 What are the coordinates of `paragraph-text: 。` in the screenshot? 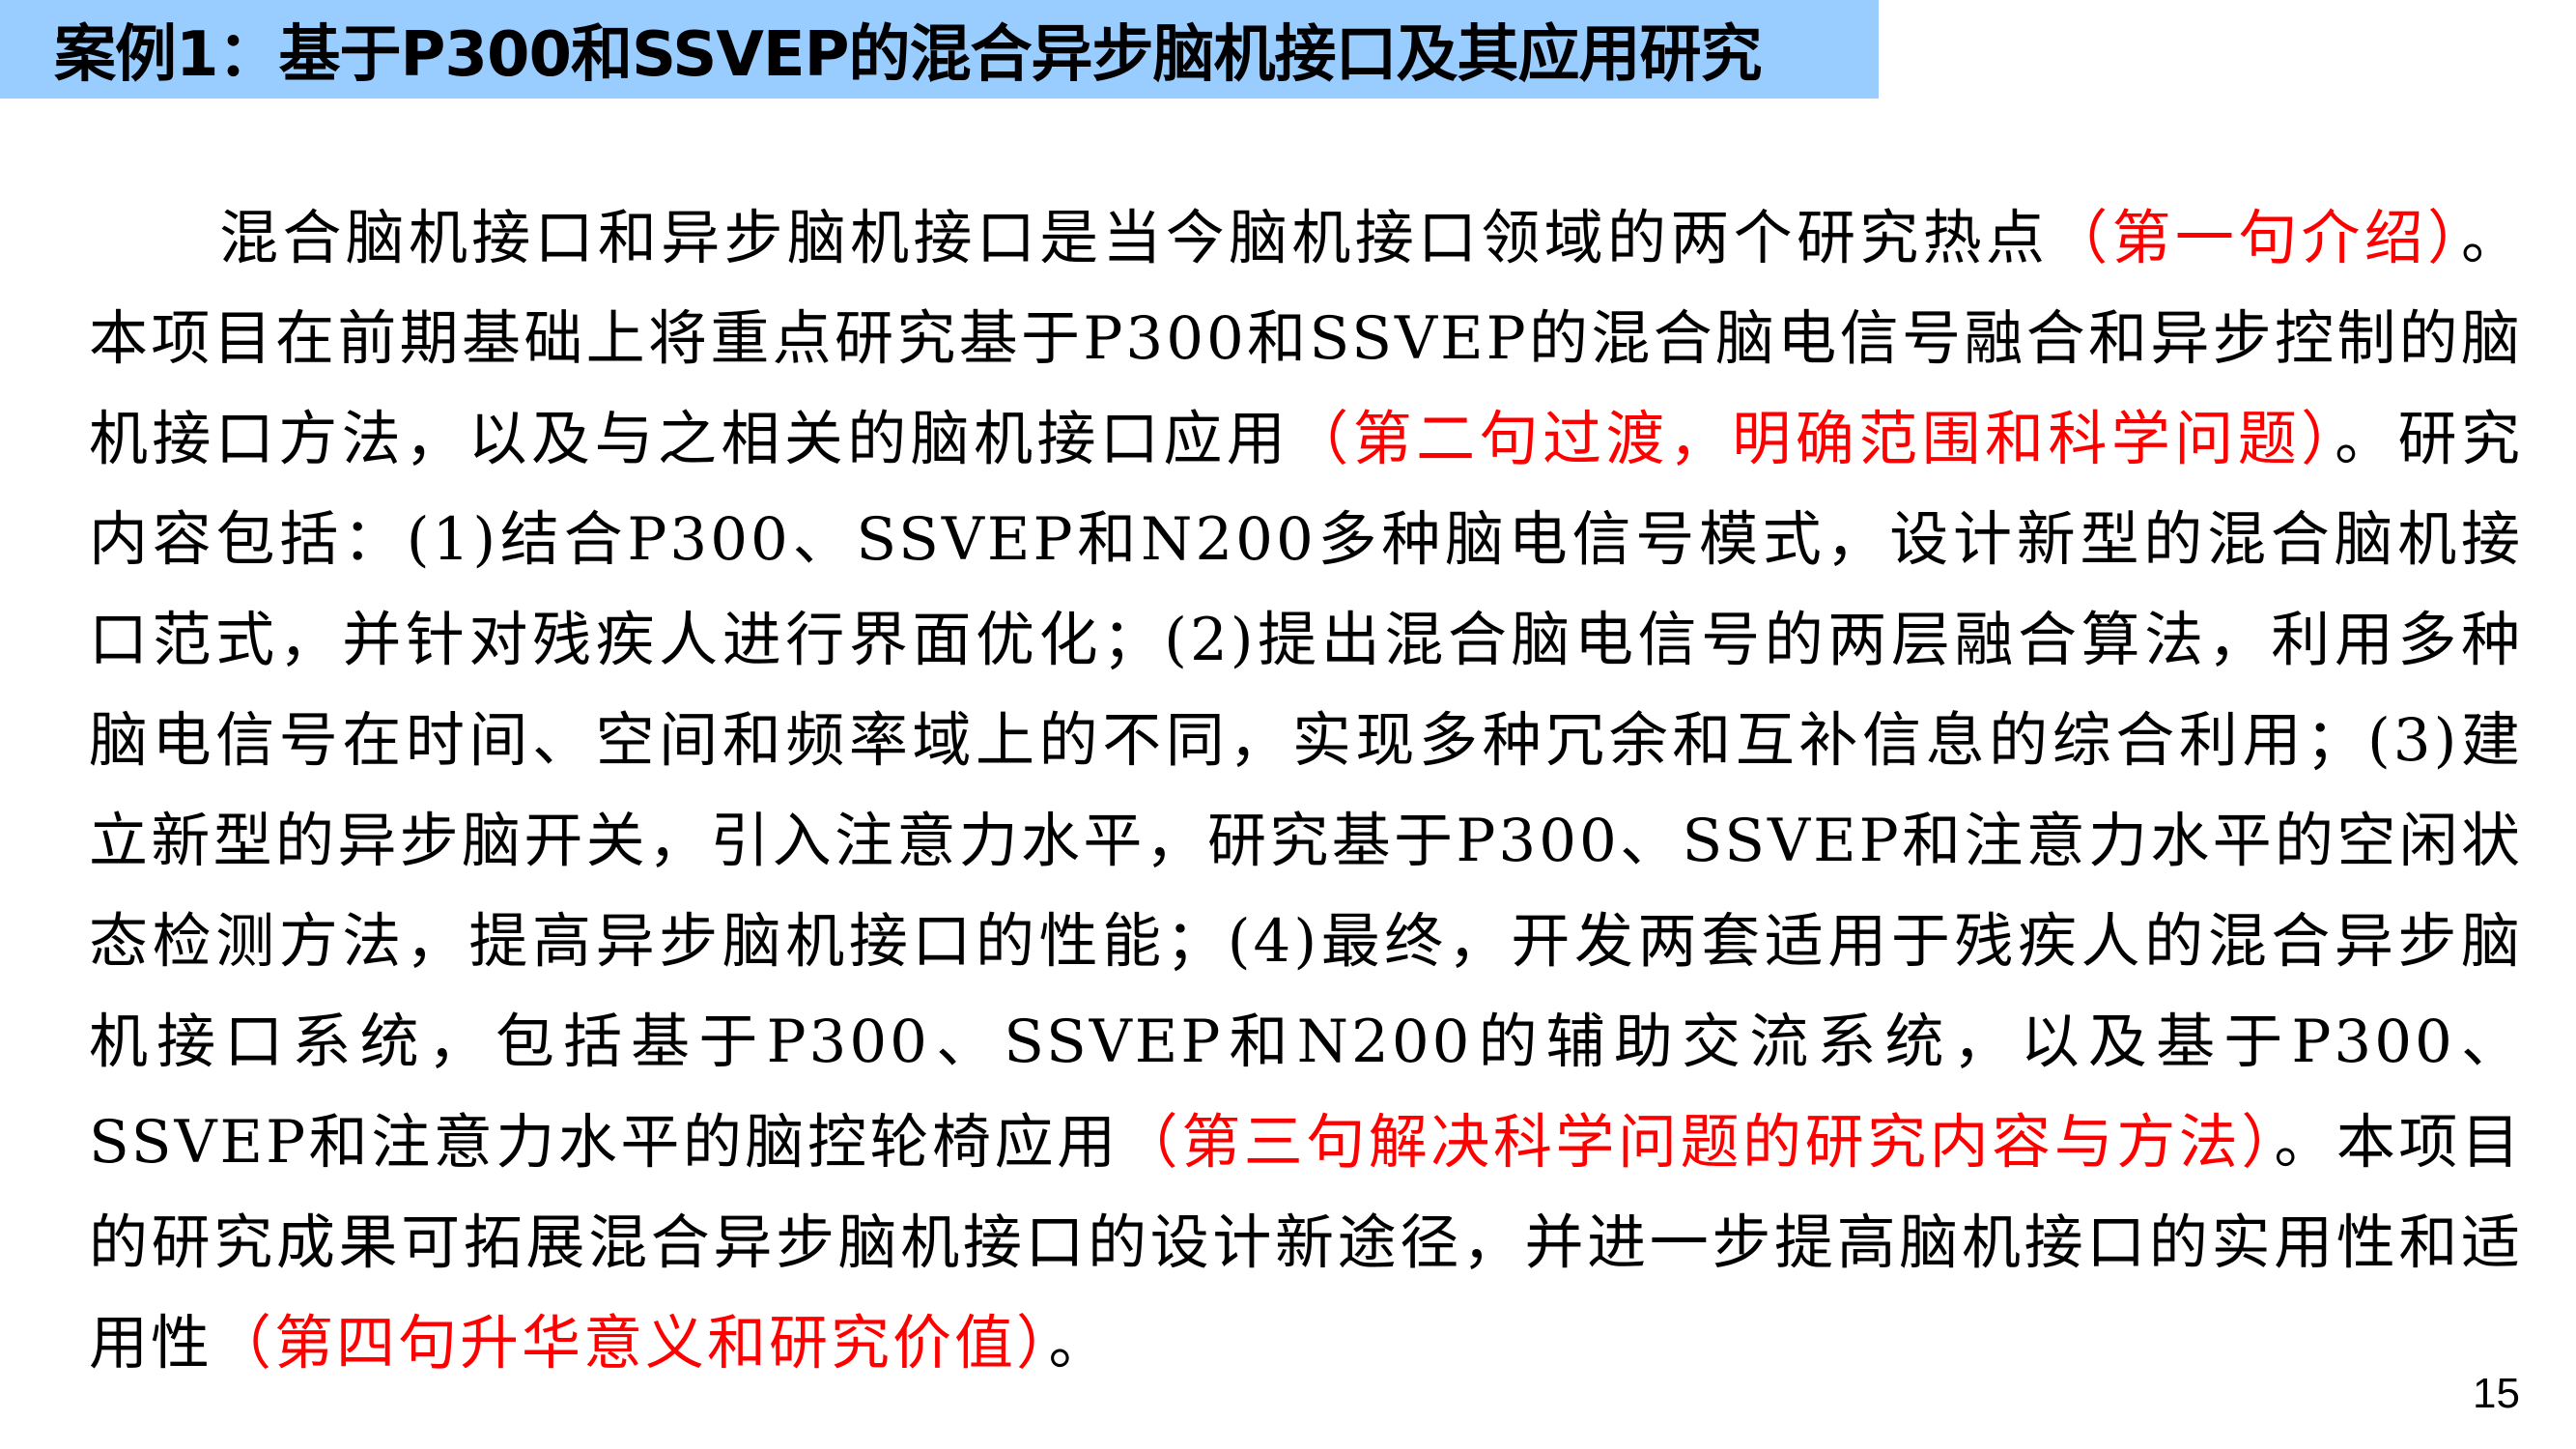 It's located at (1079, 1343).